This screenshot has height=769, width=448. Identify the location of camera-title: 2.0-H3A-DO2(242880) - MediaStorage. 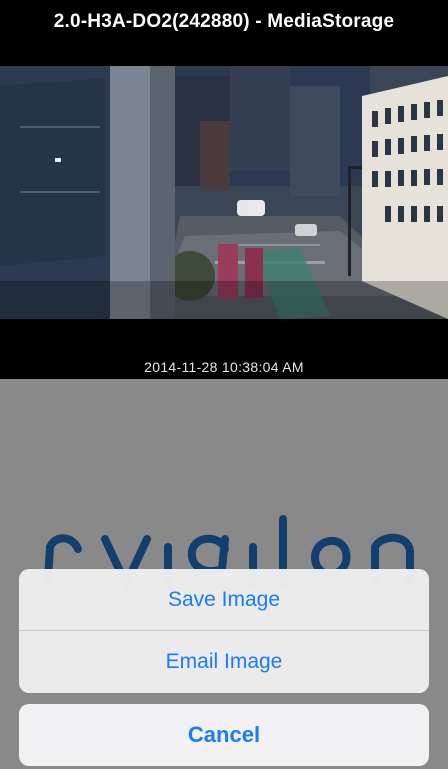
(224, 21).